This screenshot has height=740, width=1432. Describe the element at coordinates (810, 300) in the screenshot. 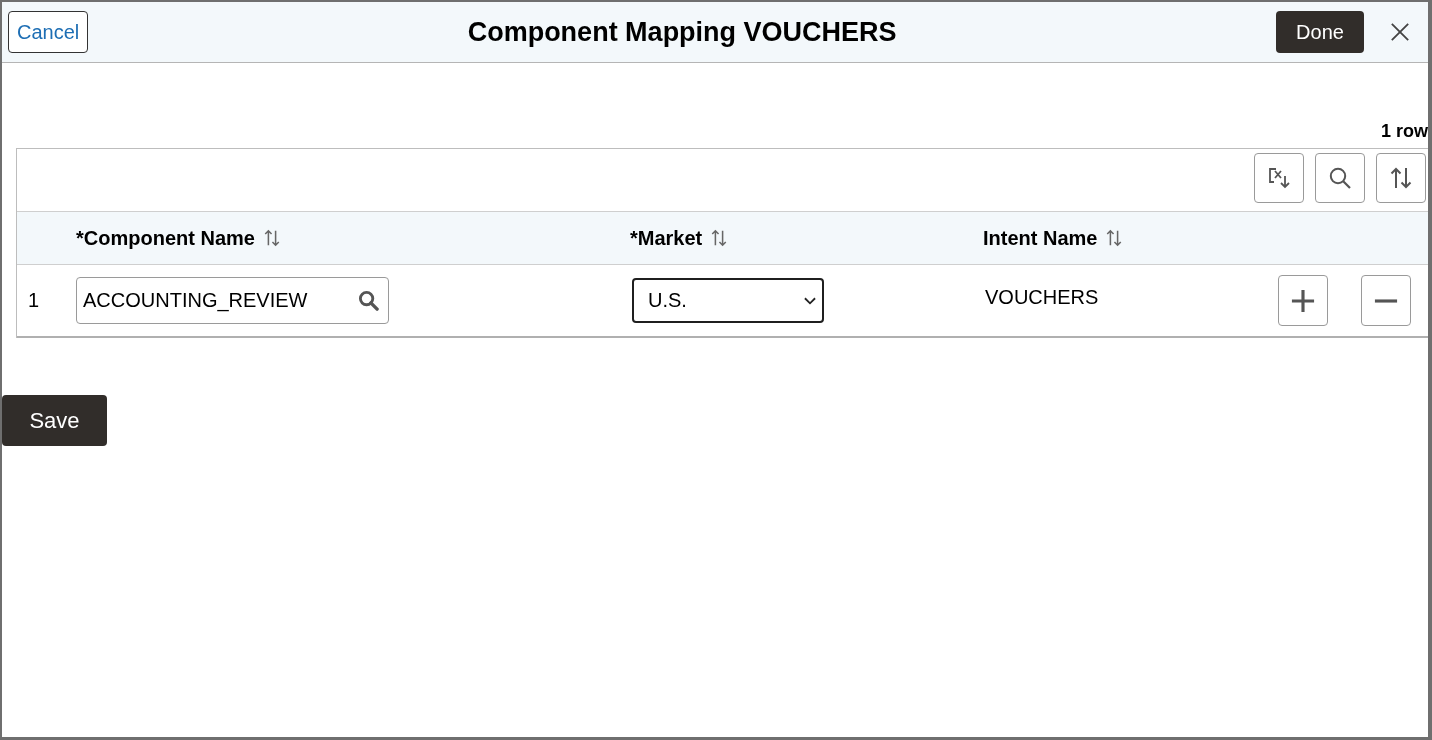

I see `chevron-down-icon` at that location.